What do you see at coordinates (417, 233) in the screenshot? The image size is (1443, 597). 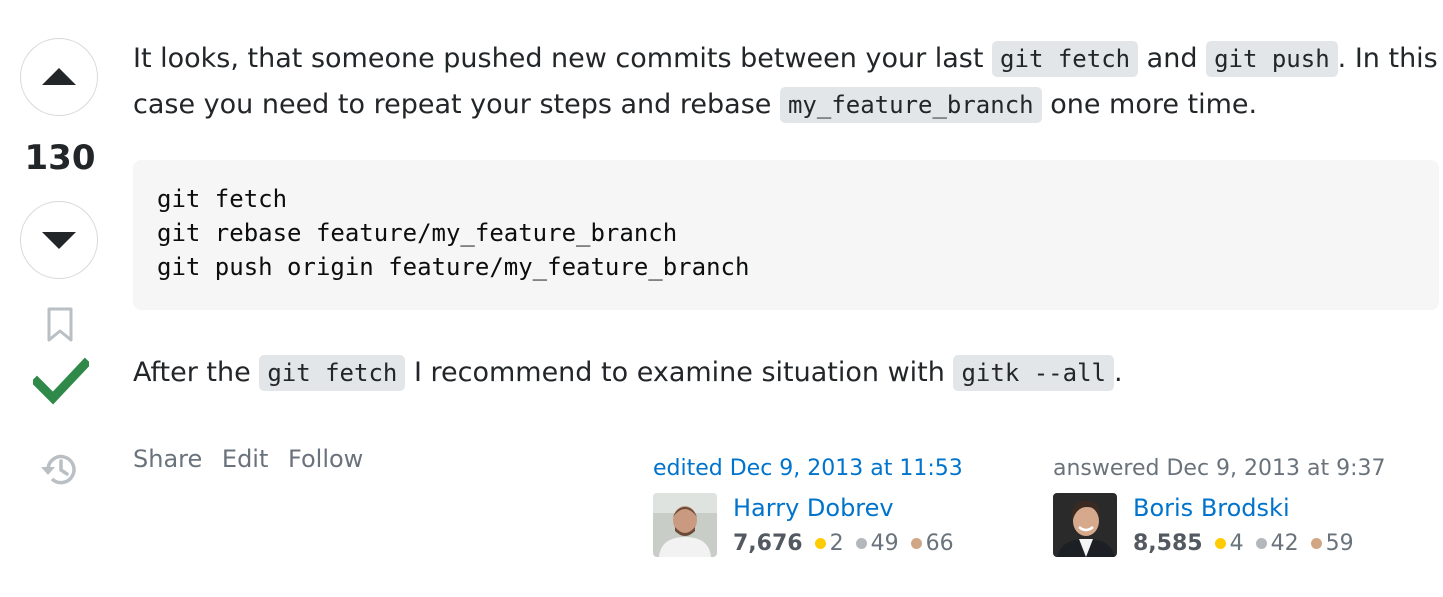 I see `code-line: git rebase feature/my_feature_branch` at bounding box center [417, 233].